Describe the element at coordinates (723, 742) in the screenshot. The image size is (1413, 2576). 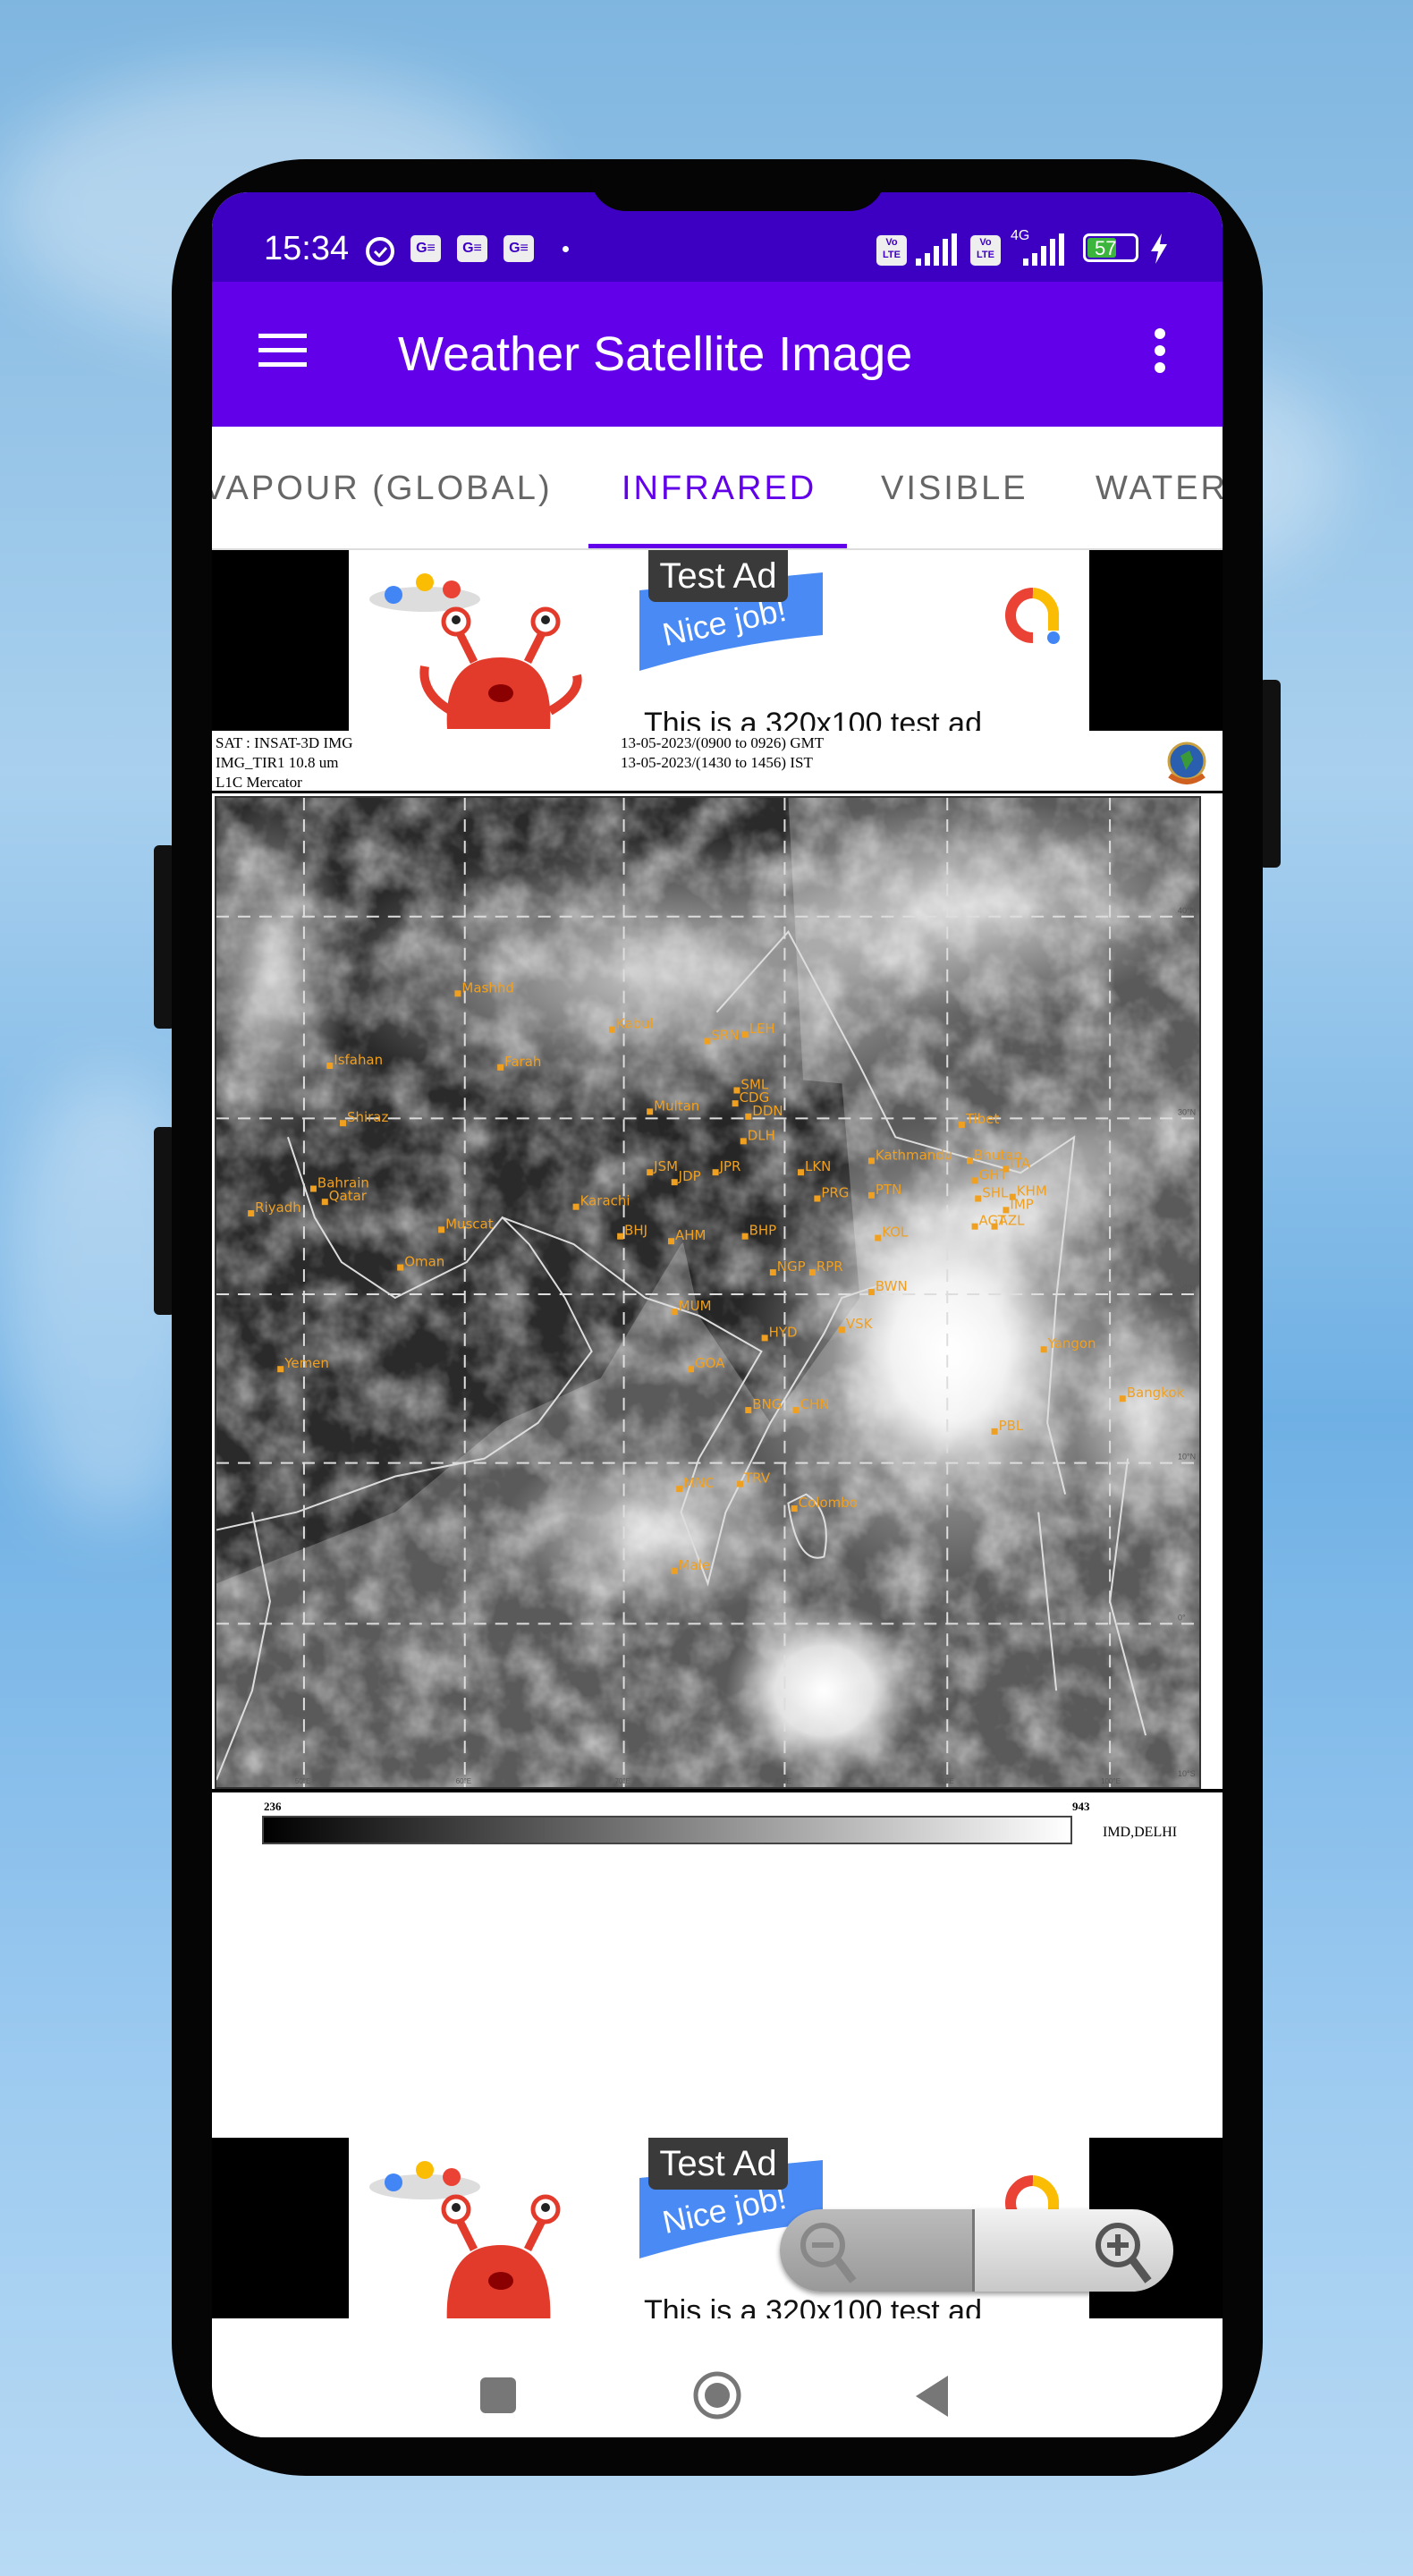
I see `sat-time-gmt: 13-05-2023/(0900 to 0926) GMT` at that location.